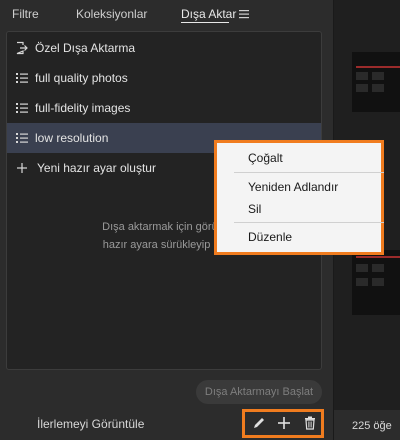 The image size is (400, 440). Describe the element at coordinates (164, 108) in the screenshot. I see `preset-row: full-fidelity images` at that location.